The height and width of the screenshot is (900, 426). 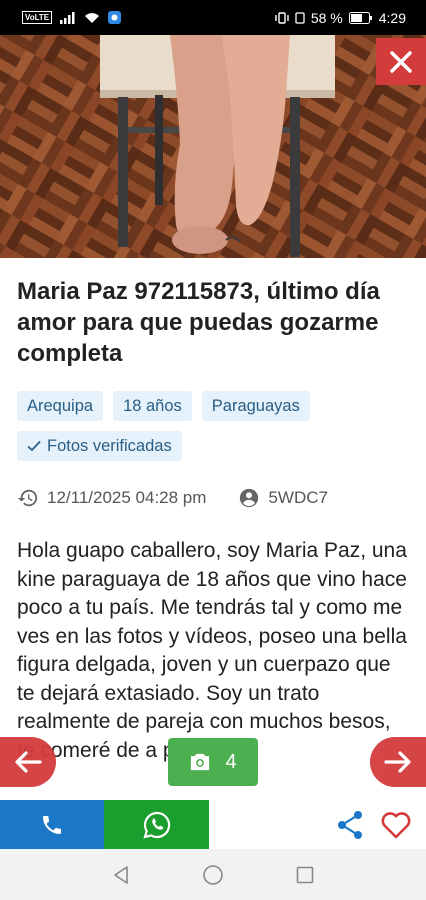 I want to click on whatsapp-button, so click(x=156, y=824).